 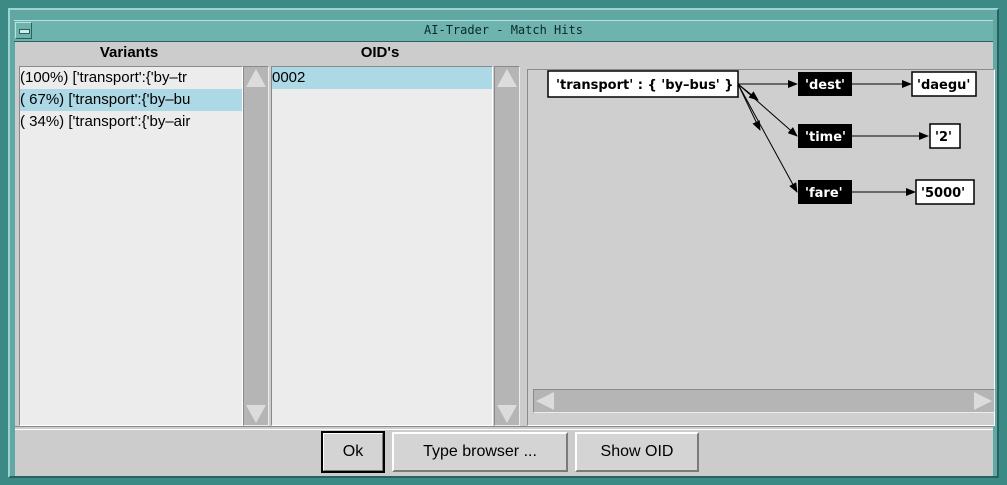 What do you see at coordinates (131, 100) in the screenshot?
I see `variant-item: ( 67%) ['transport':{'by–bu` at bounding box center [131, 100].